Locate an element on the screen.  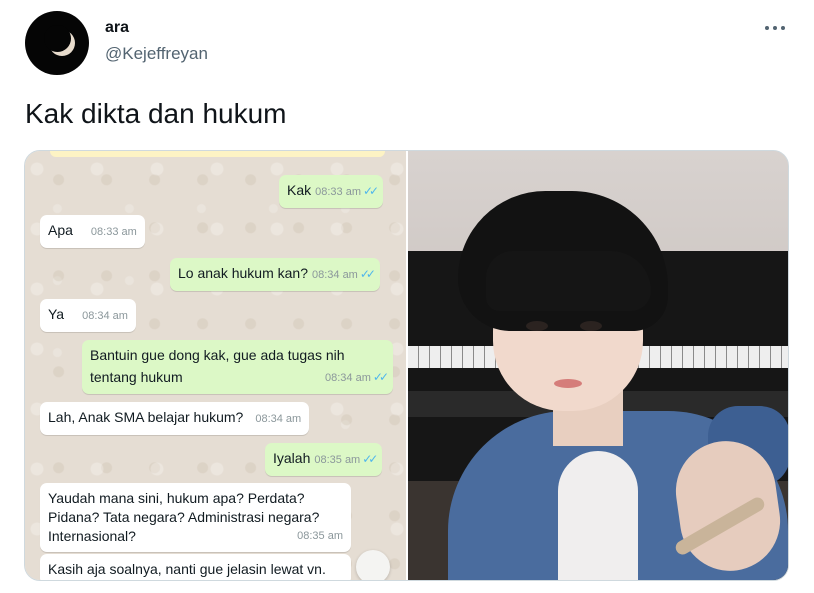
chat-message-outgoing: Kak 08:33 am ✓✓ is located at coordinates (331, 191).